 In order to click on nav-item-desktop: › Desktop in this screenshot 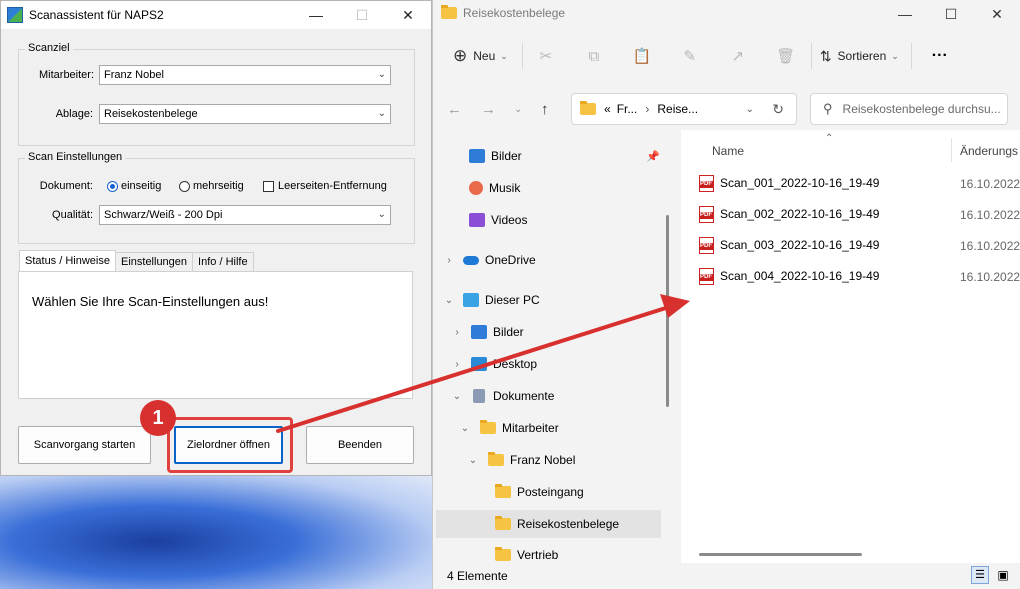, I will do `click(494, 364)`.